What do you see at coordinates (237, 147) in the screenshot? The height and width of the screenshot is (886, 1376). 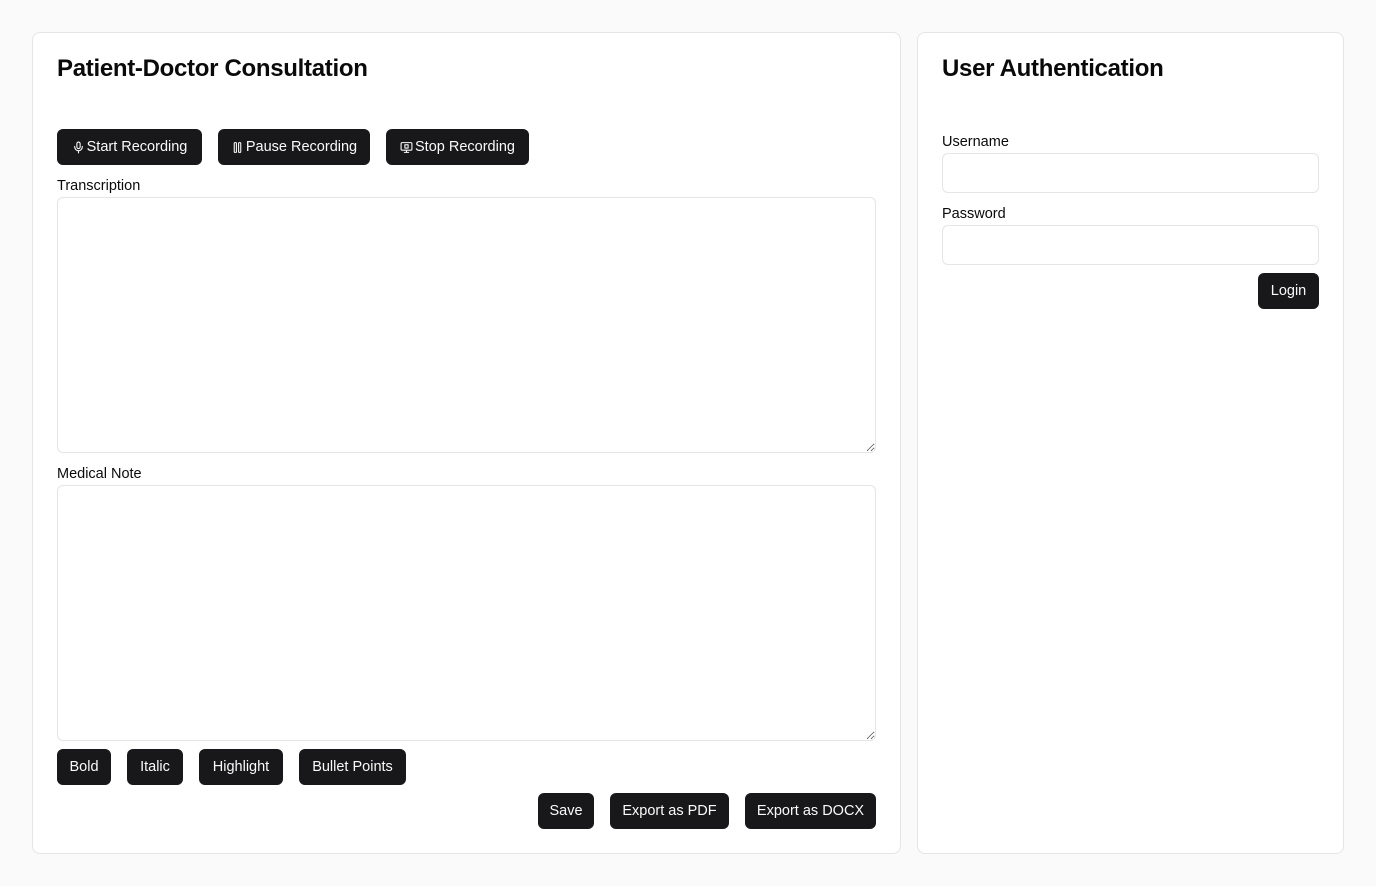 I see `pause-icon` at bounding box center [237, 147].